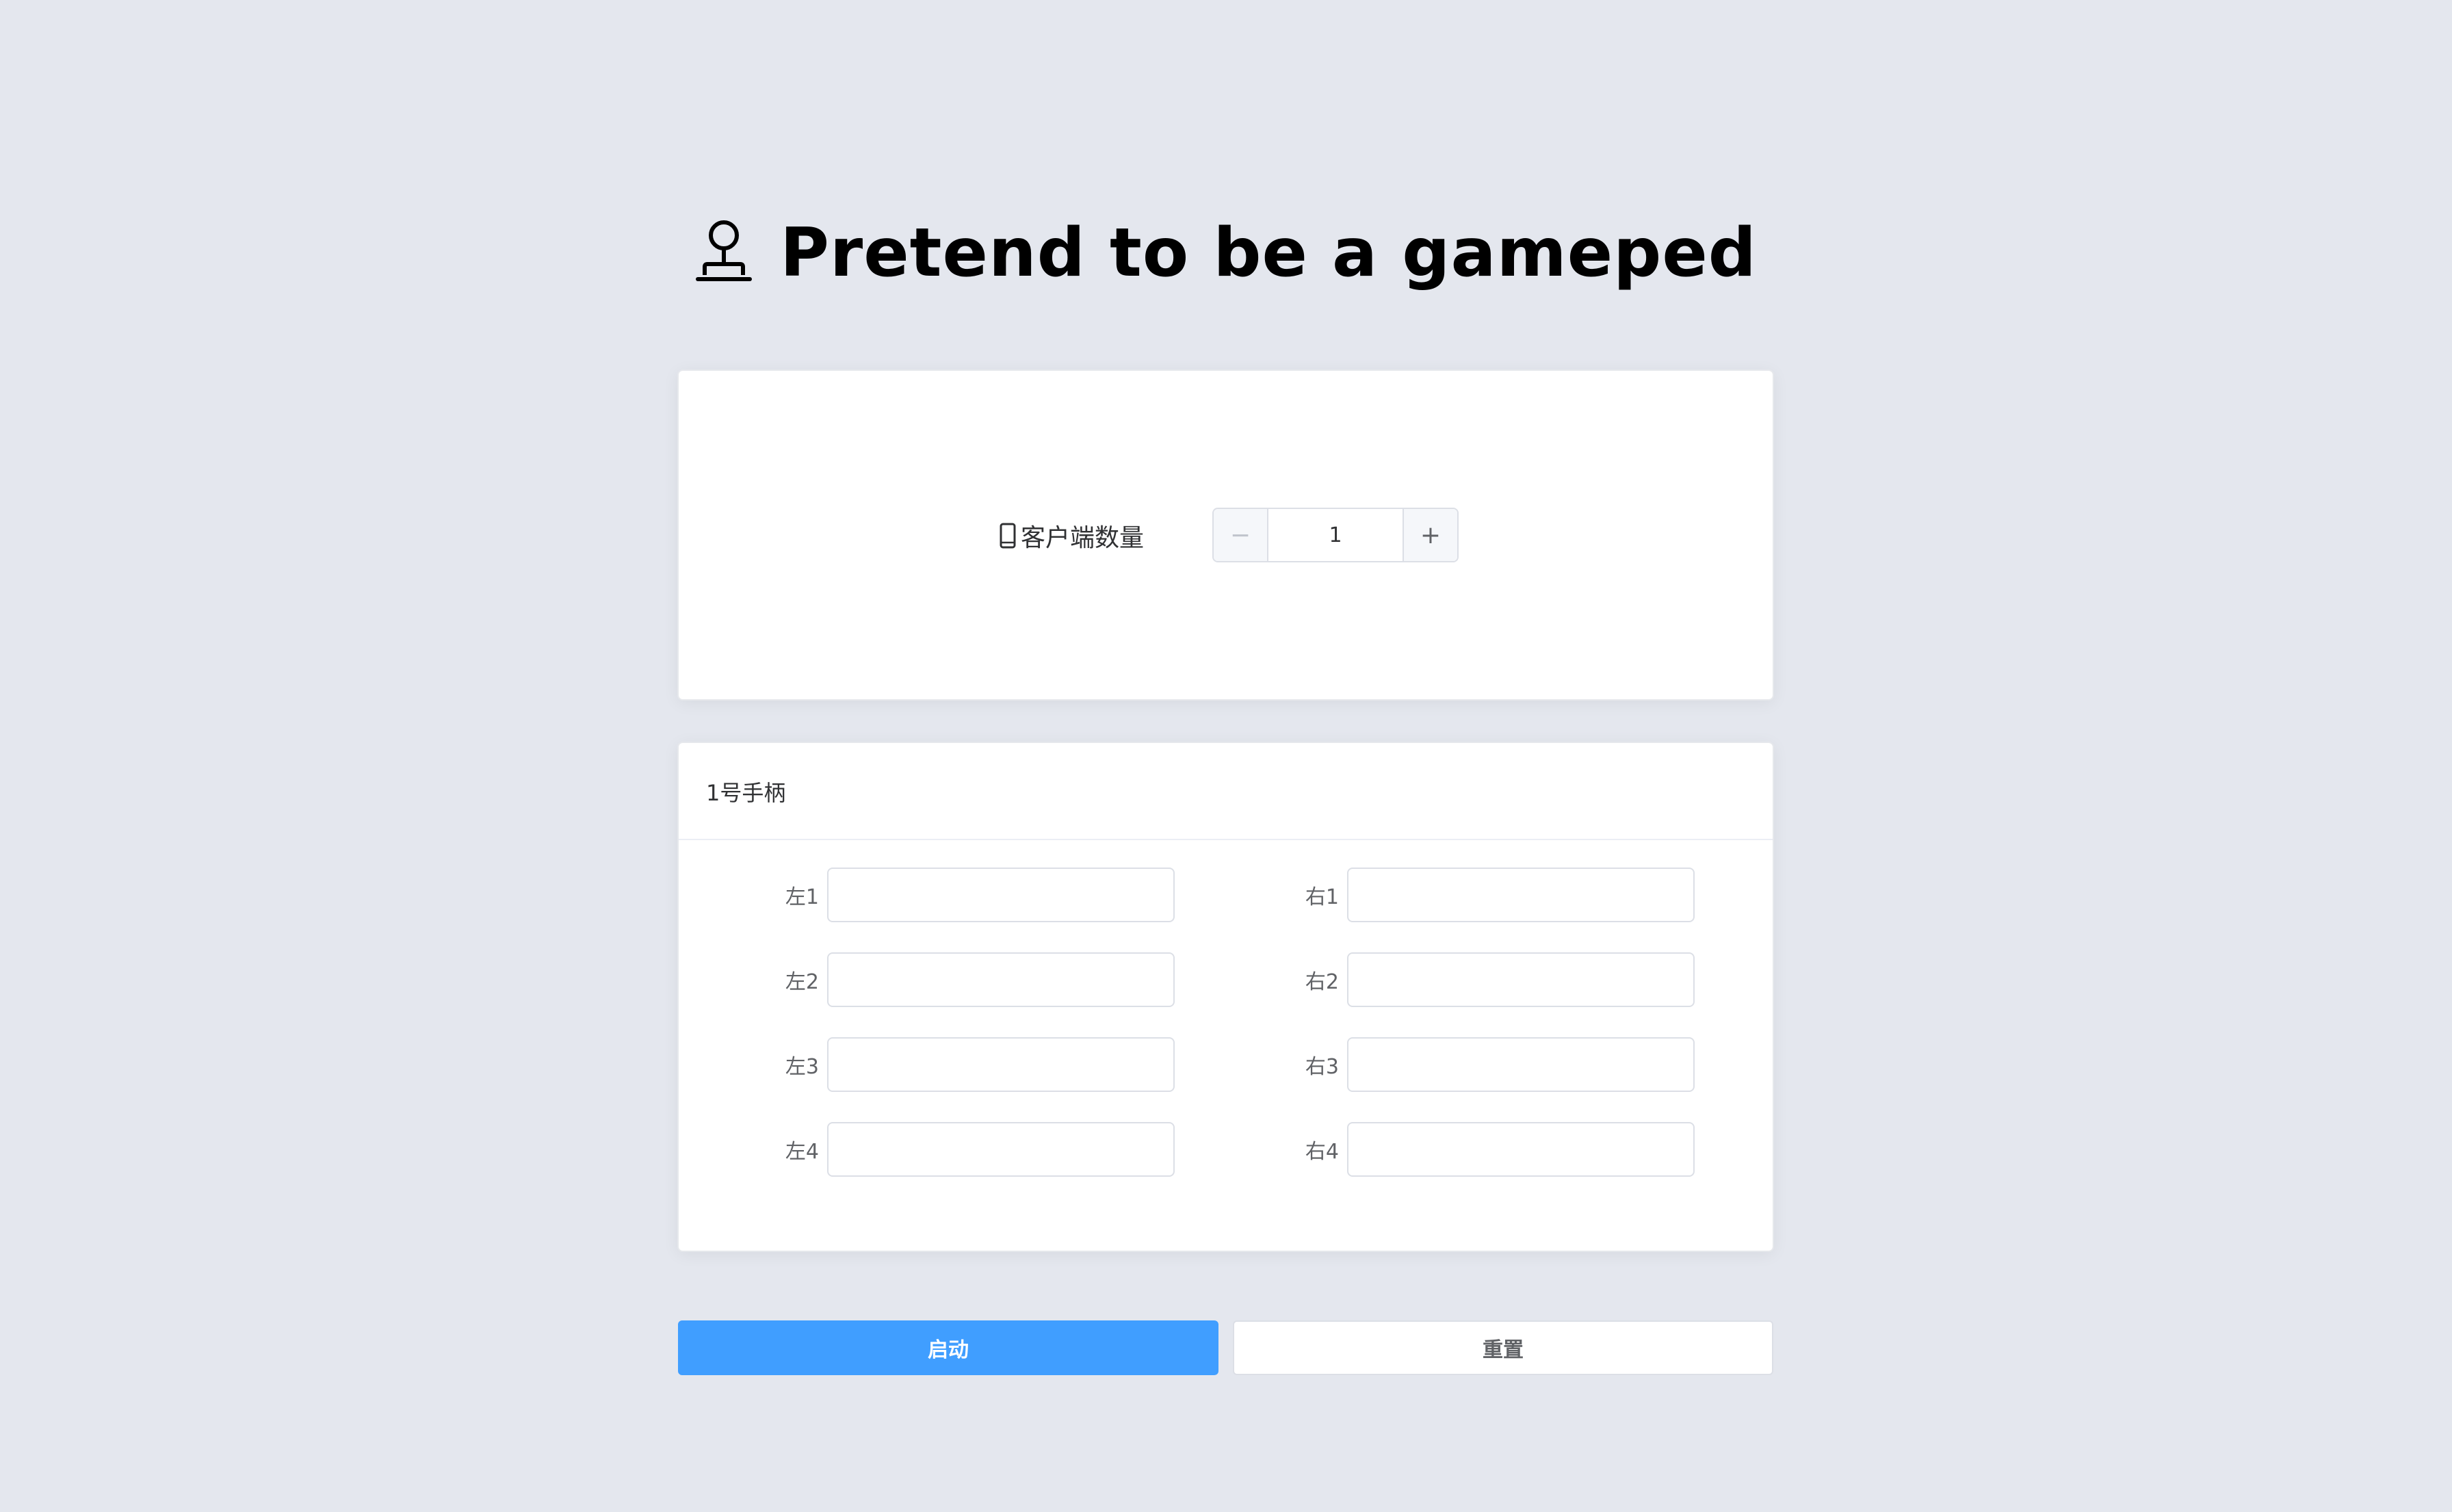 This screenshot has height=1512, width=2452. I want to click on client-count-label: 客户端数量, so click(1071, 536).